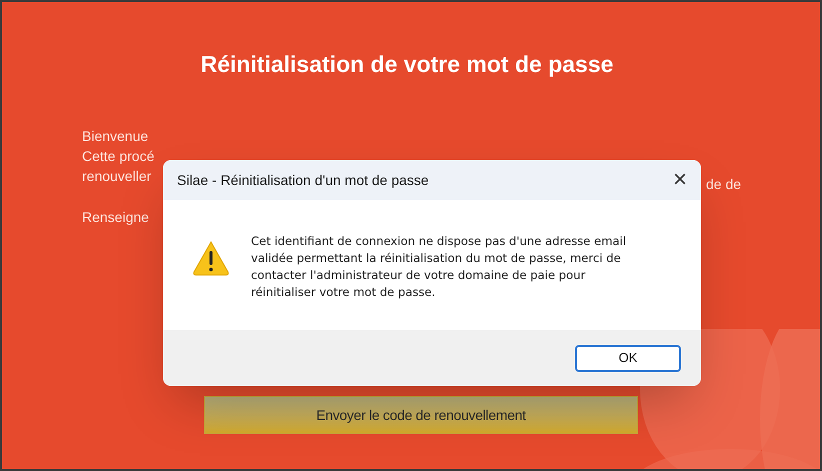 The image size is (822, 471). What do you see at coordinates (115, 136) in the screenshot?
I see `intro-text: Bienvenue` at bounding box center [115, 136].